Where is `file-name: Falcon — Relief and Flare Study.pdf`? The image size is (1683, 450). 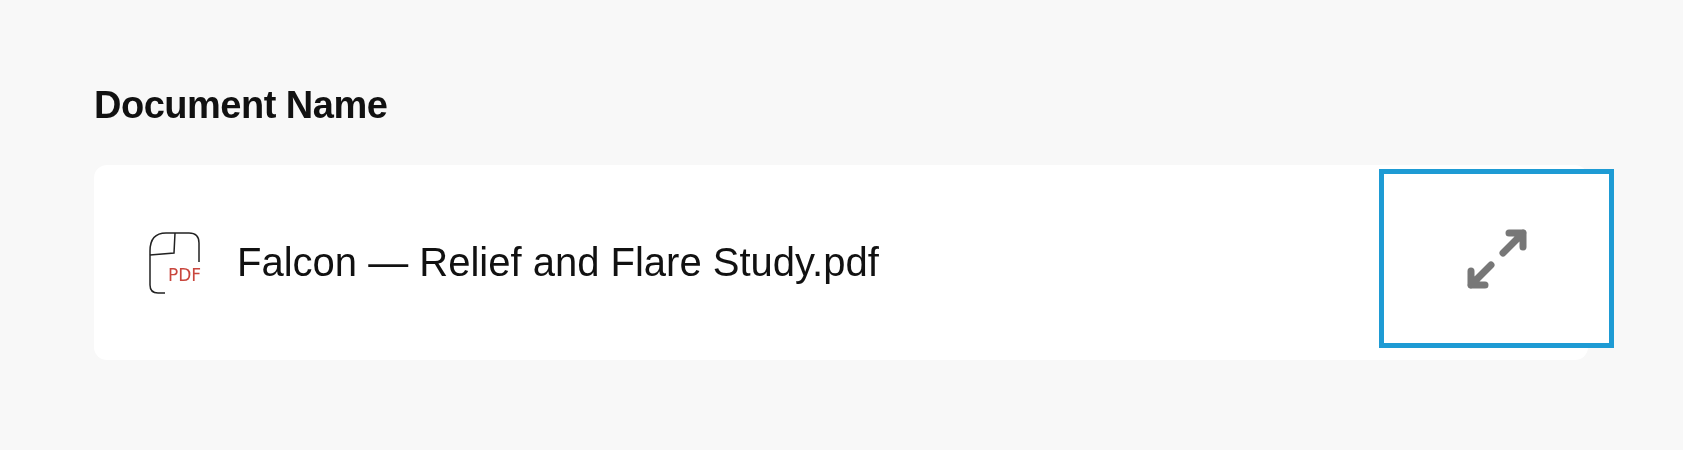 file-name: Falcon — Relief and Flare Study.pdf is located at coordinates (558, 262).